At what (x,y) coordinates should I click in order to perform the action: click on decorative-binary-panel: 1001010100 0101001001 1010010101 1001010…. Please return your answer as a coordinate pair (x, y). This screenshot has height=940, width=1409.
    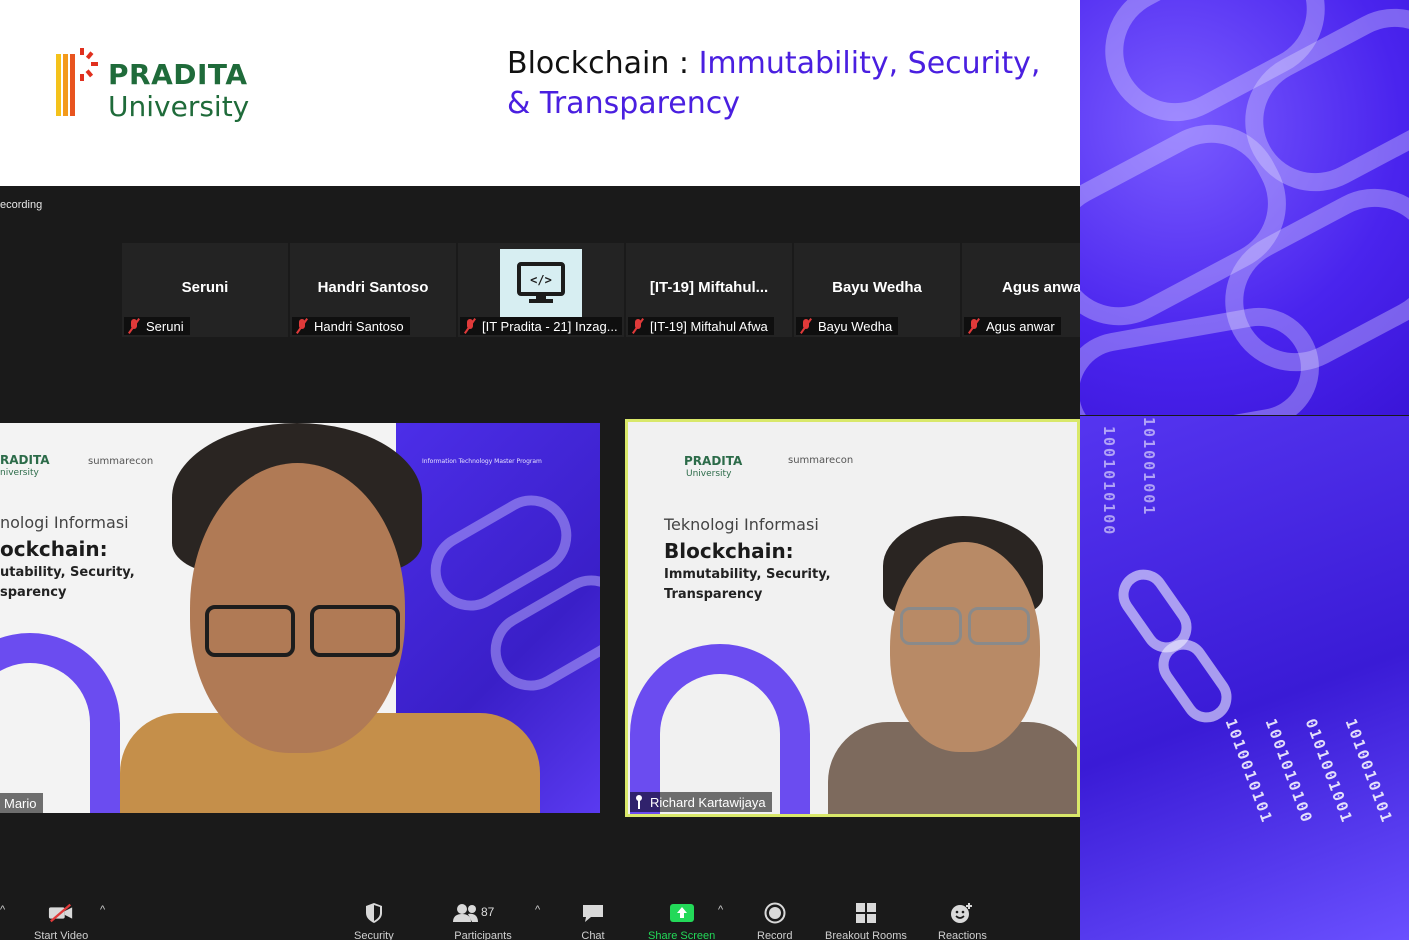
    Looking at the image, I should click on (1244, 678).